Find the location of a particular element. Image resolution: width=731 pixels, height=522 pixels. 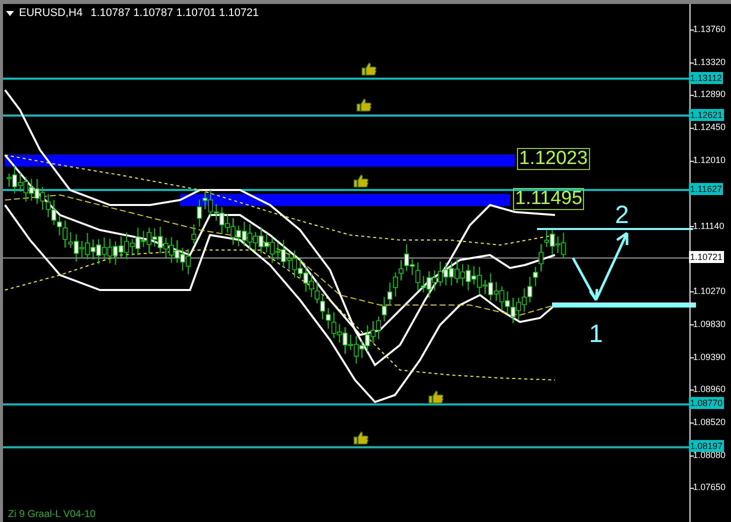

ohlc-prices: 1.10787 1.10787 1.10701 1.10721 is located at coordinates (174, 13).